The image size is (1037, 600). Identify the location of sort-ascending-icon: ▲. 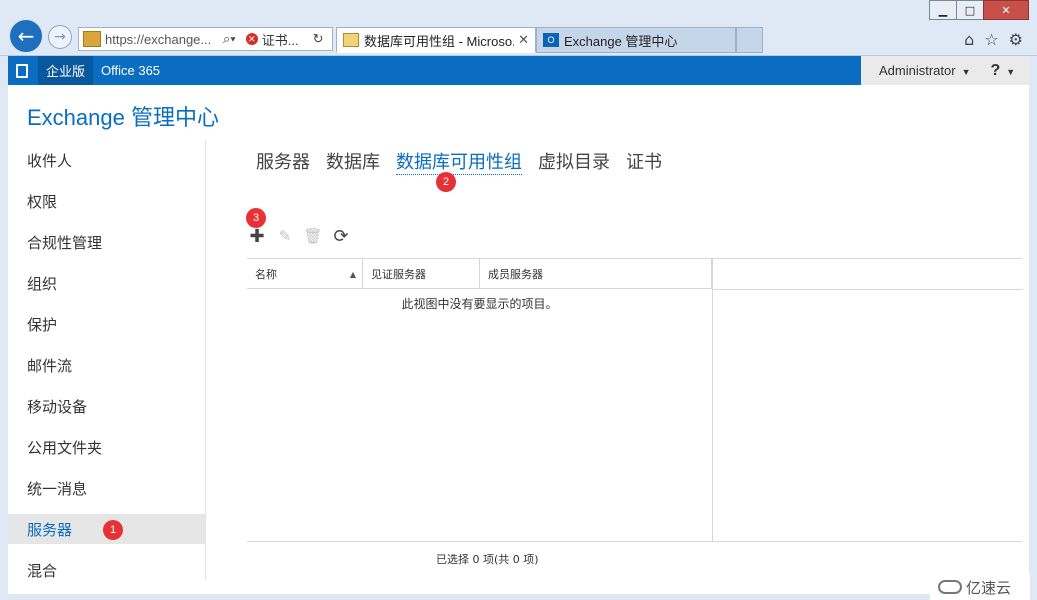
(352, 274).